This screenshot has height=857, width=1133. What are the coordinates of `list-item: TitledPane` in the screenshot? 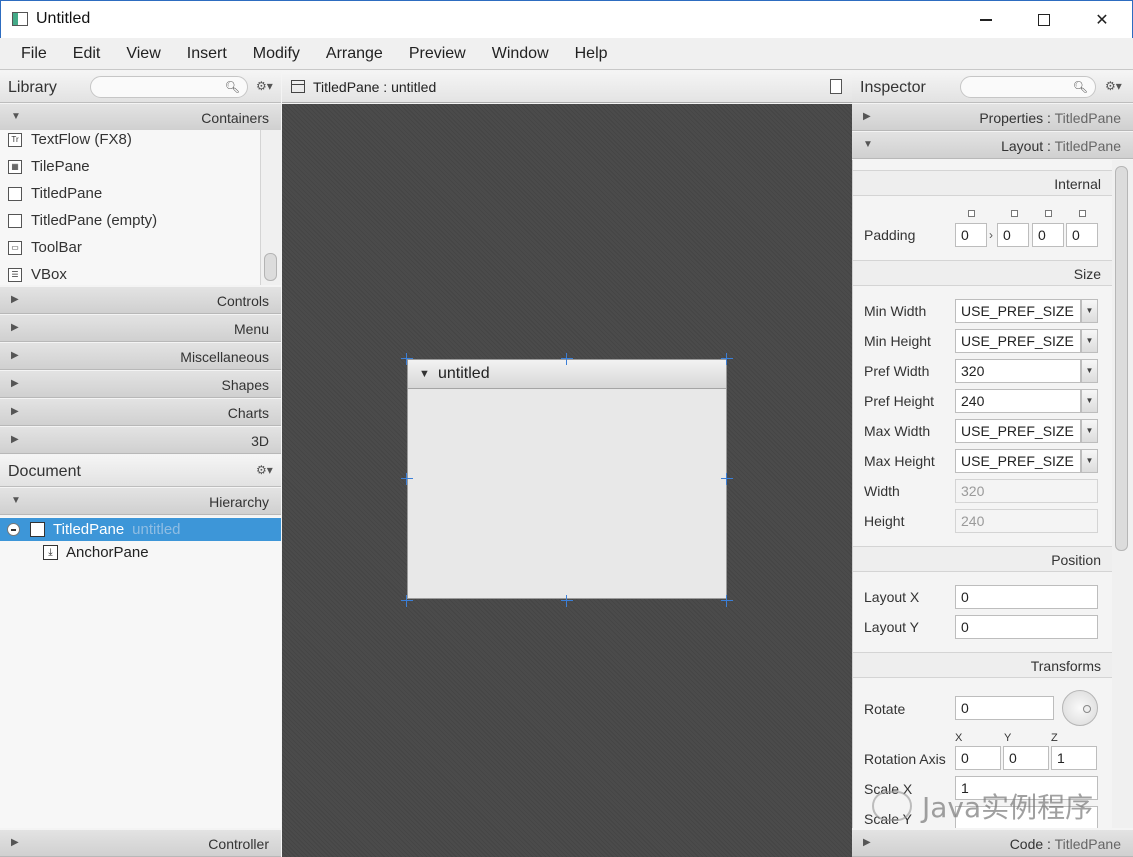 It's located at (130, 193).